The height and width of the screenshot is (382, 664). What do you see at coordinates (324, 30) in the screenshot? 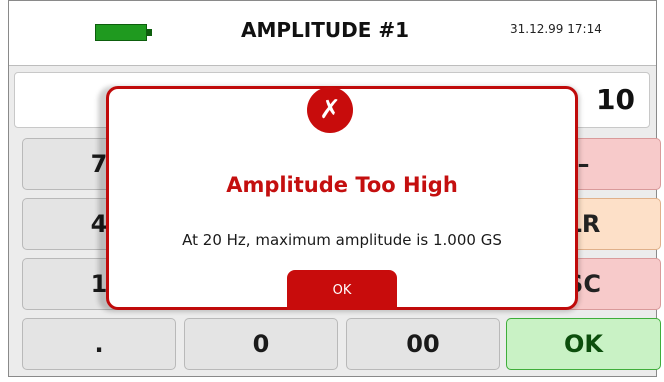
I see `page-title: AMPLITUDE #1` at bounding box center [324, 30].